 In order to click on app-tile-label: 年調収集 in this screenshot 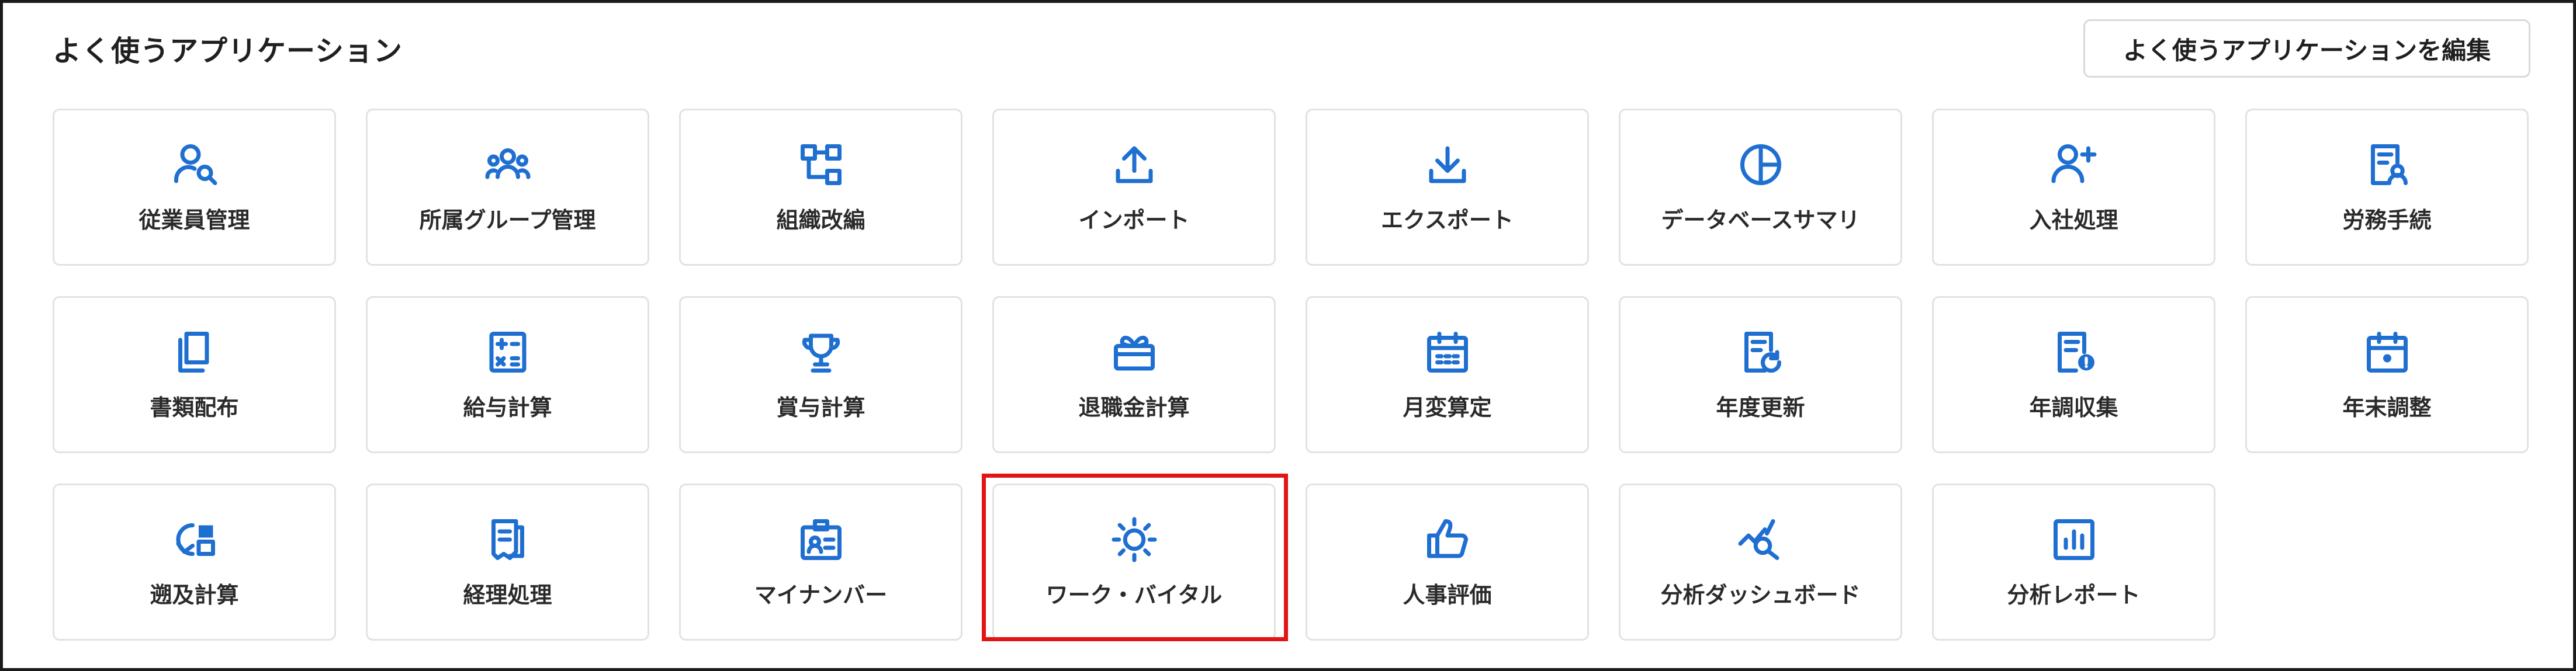, I will do `click(2074, 407)`.